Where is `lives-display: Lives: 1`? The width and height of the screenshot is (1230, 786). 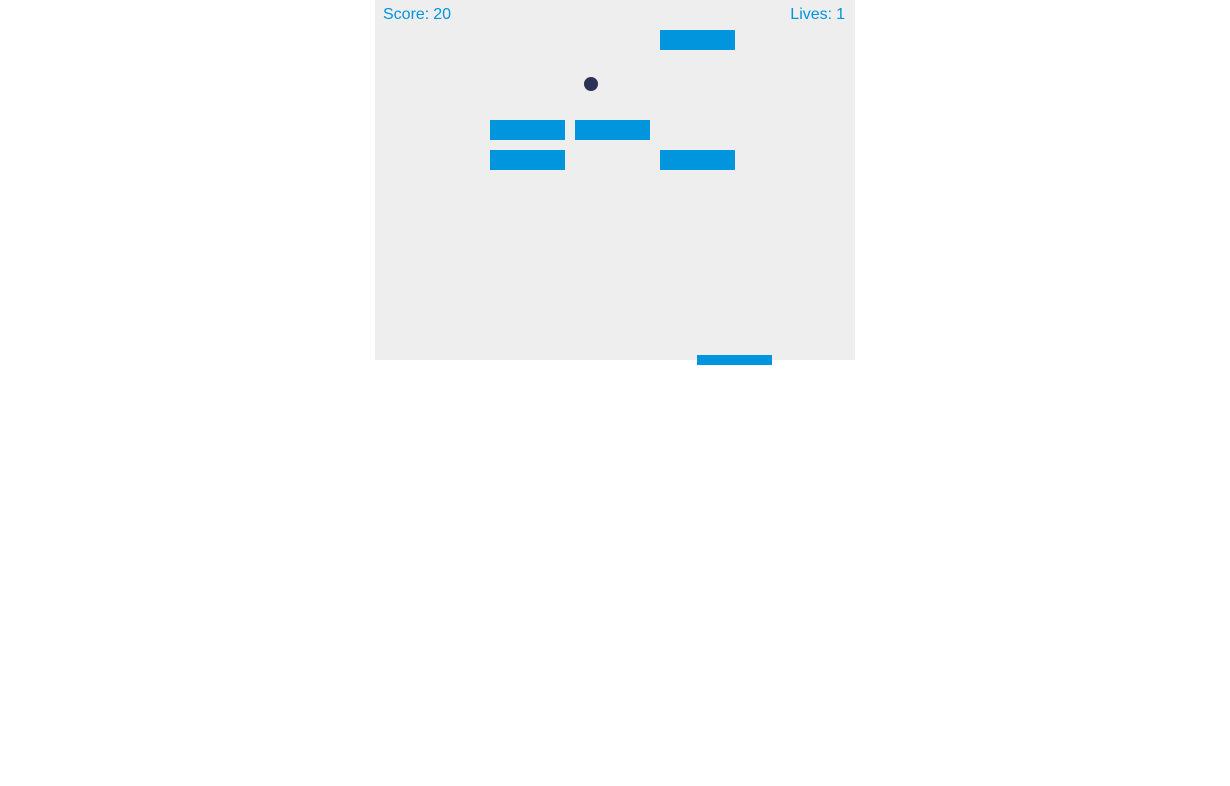
lives-display: Lives: 1 is located at coordinates (817, 15).